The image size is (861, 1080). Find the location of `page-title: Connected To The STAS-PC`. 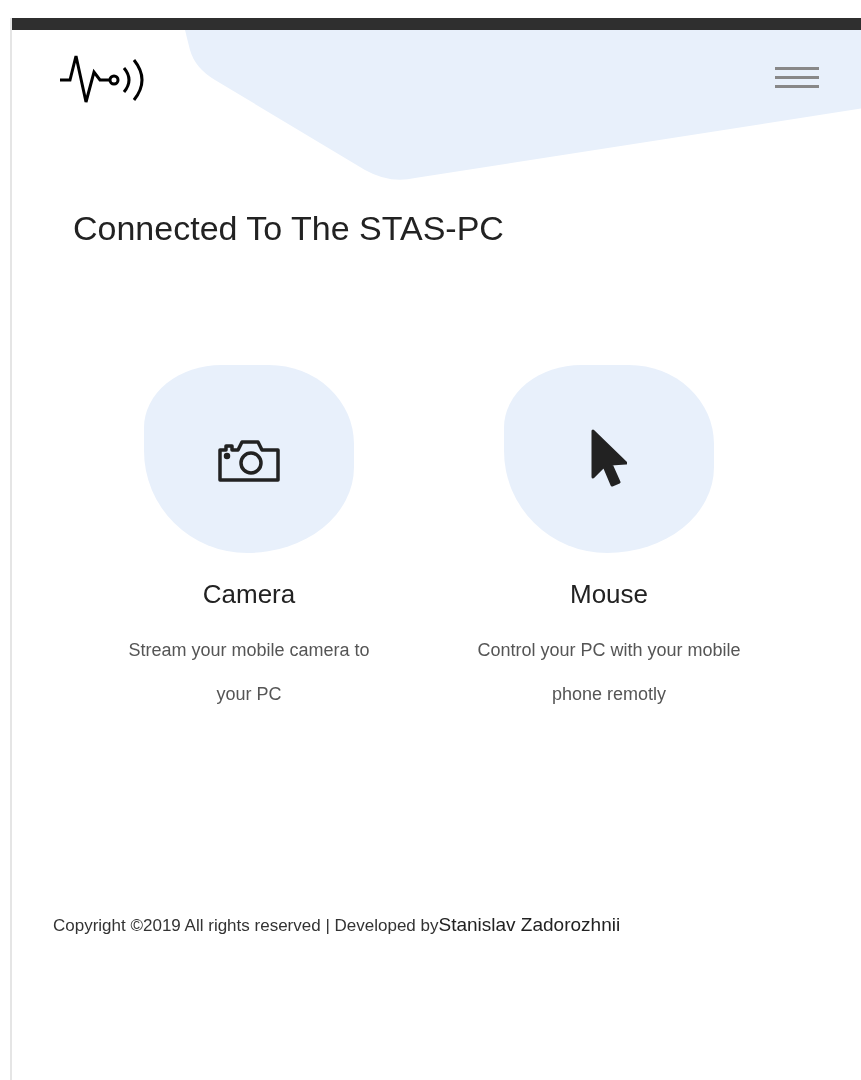

page-title: Connected To The STAS-PC is located at coordinates (289, 228).